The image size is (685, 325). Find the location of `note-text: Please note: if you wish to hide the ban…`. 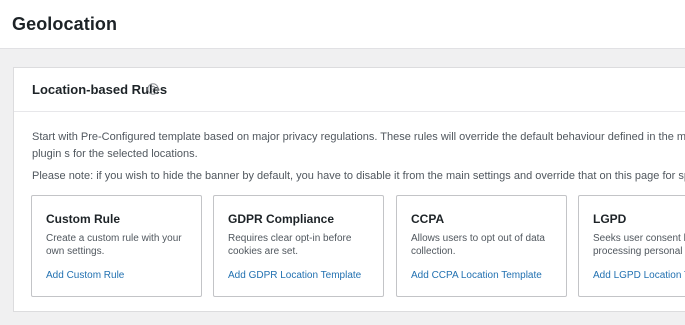

note-text: Please note: if you wish to hide the ban… is located at coordinates (358, 176).